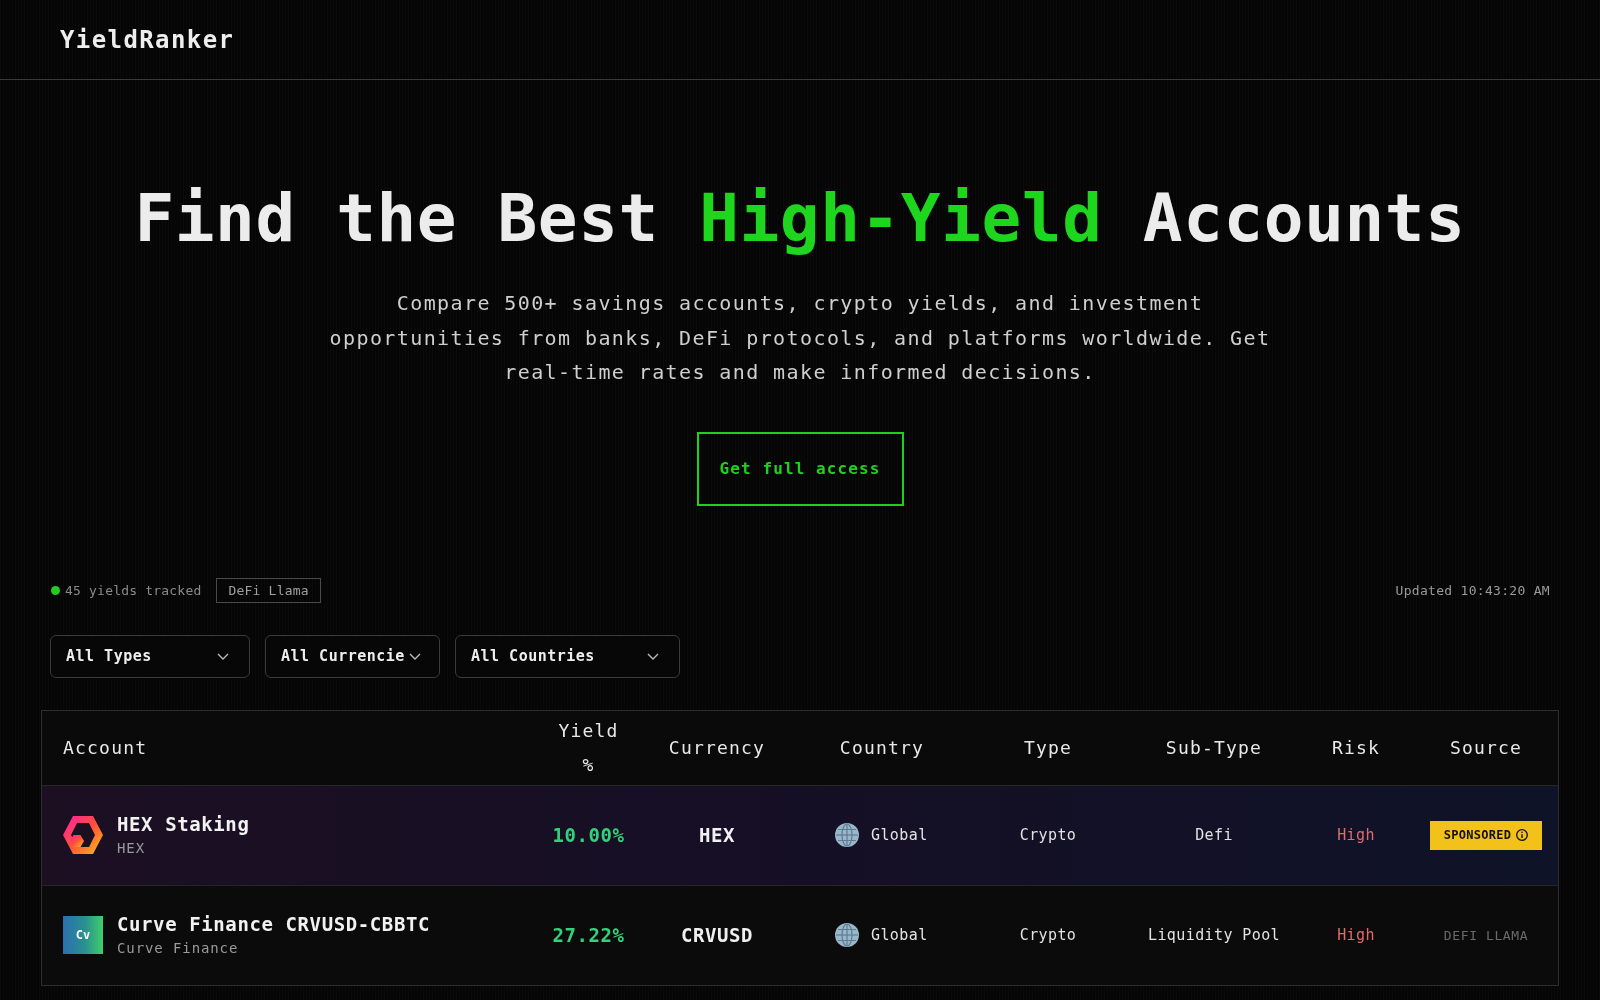 The image size is (1600, 1000). I want to click on table-row: HEX Staking HEX 10.00% HEX Global Crypto Defi High SPONSORED, so click(800, 834).